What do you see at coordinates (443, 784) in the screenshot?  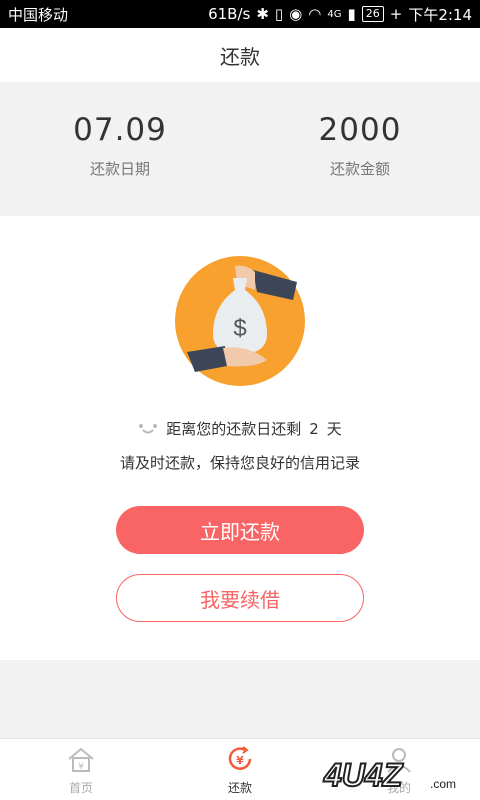 I see `svg-text: .com` at bounding box center [443, 784].